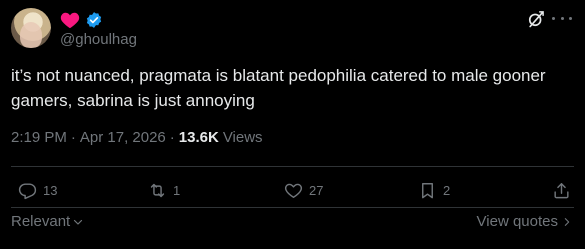  What do you see at coordinates (242, 137) in the screenshot?
I see `views-label: Views` at bounding box center [242, 137].